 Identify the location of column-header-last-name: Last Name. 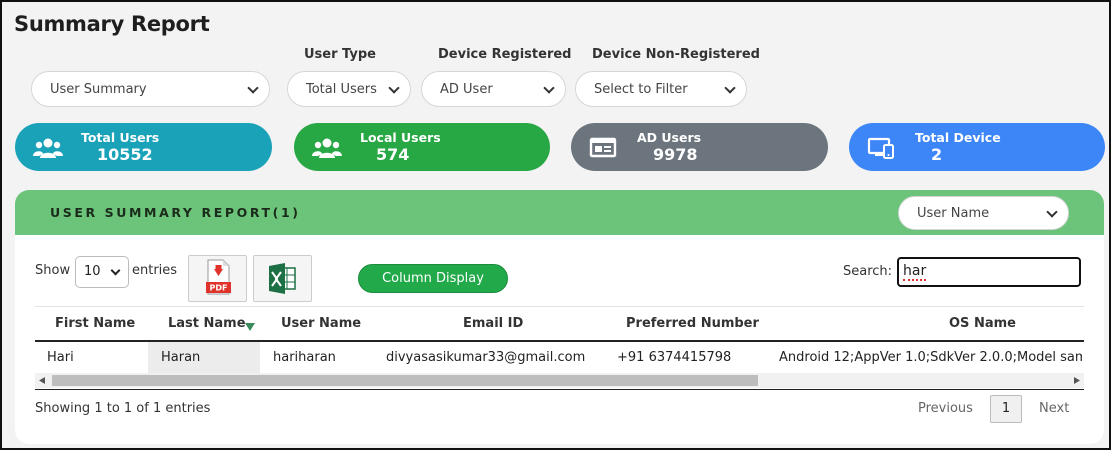
(207, 323).